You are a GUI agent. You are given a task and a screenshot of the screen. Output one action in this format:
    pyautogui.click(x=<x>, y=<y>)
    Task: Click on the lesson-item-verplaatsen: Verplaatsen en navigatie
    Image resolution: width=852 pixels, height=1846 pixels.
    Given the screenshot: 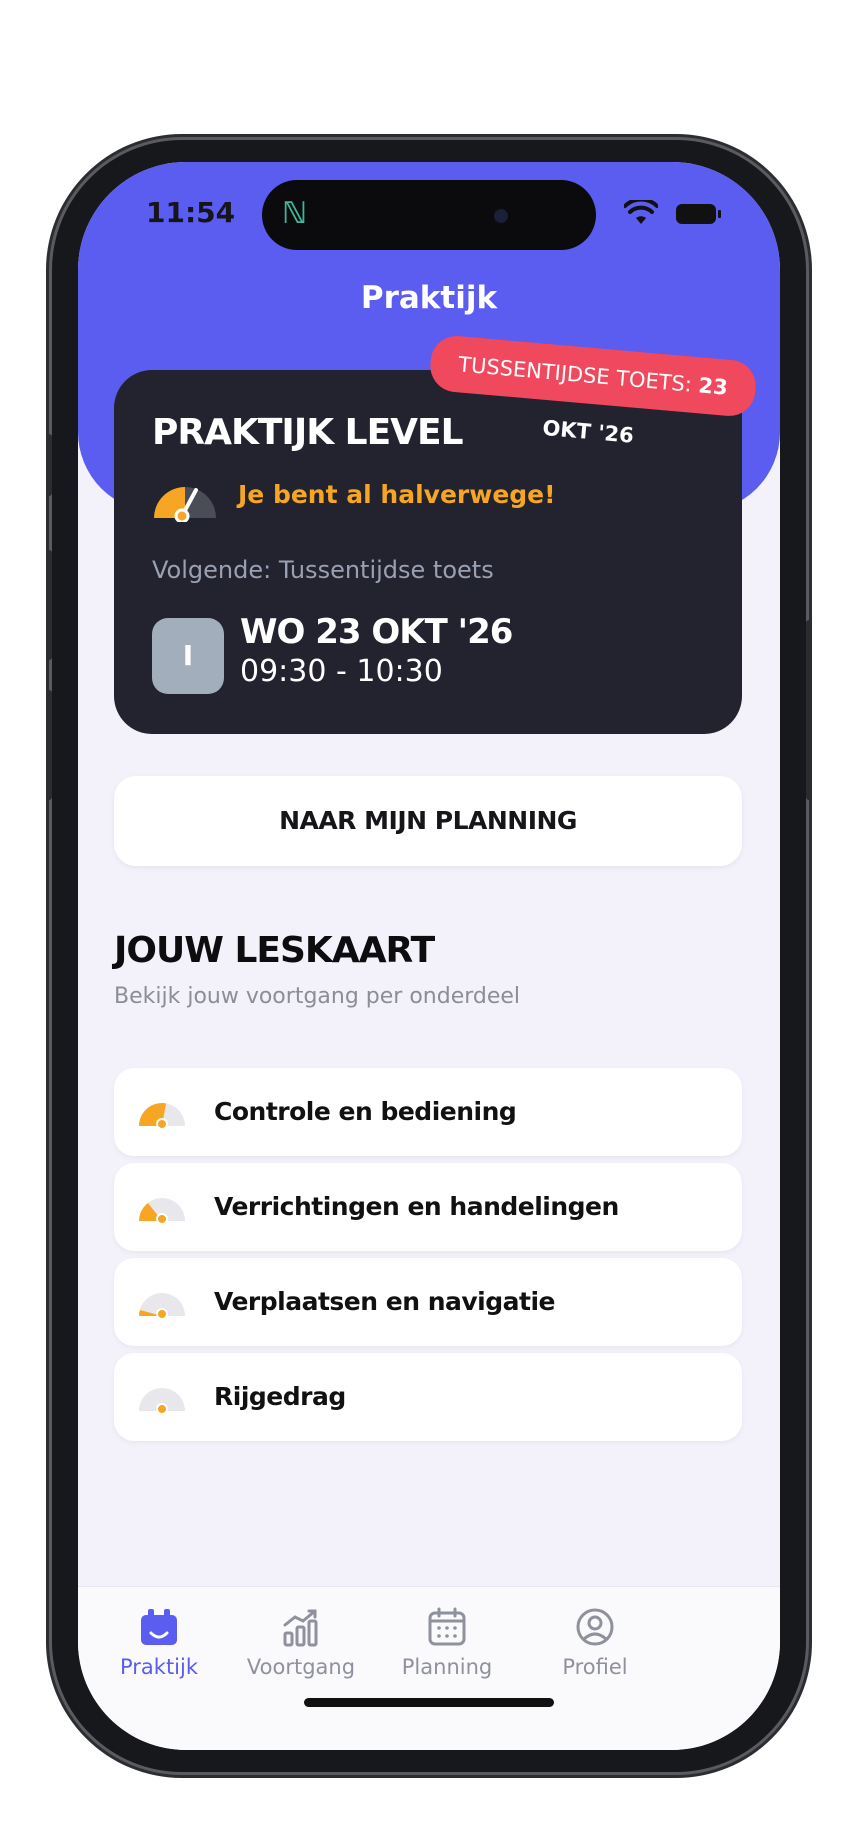 What is the action you would take?
    pyautogui.click(x=428, y=1302)
    